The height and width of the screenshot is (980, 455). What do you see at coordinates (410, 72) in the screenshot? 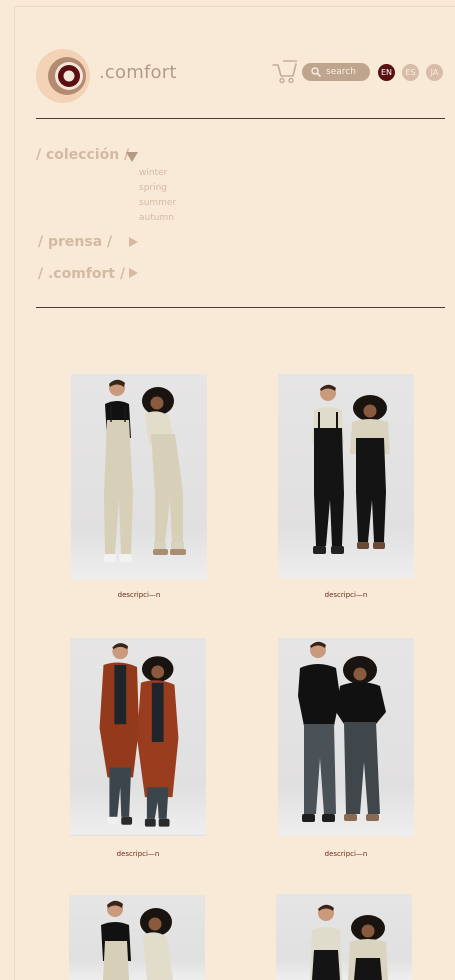
I see `lang-es-button: ES` at bounding box center [410, 72].